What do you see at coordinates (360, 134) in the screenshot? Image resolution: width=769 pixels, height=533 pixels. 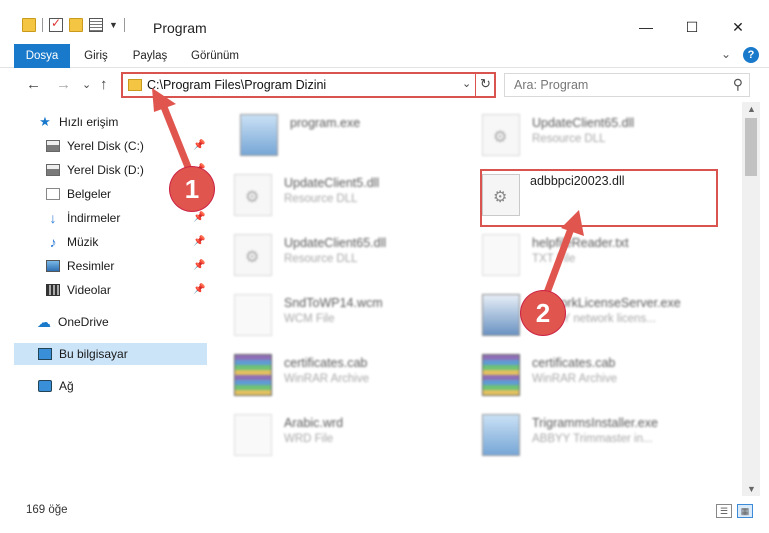 I see `file-item: program.exe` at bounding box center [360, 134].